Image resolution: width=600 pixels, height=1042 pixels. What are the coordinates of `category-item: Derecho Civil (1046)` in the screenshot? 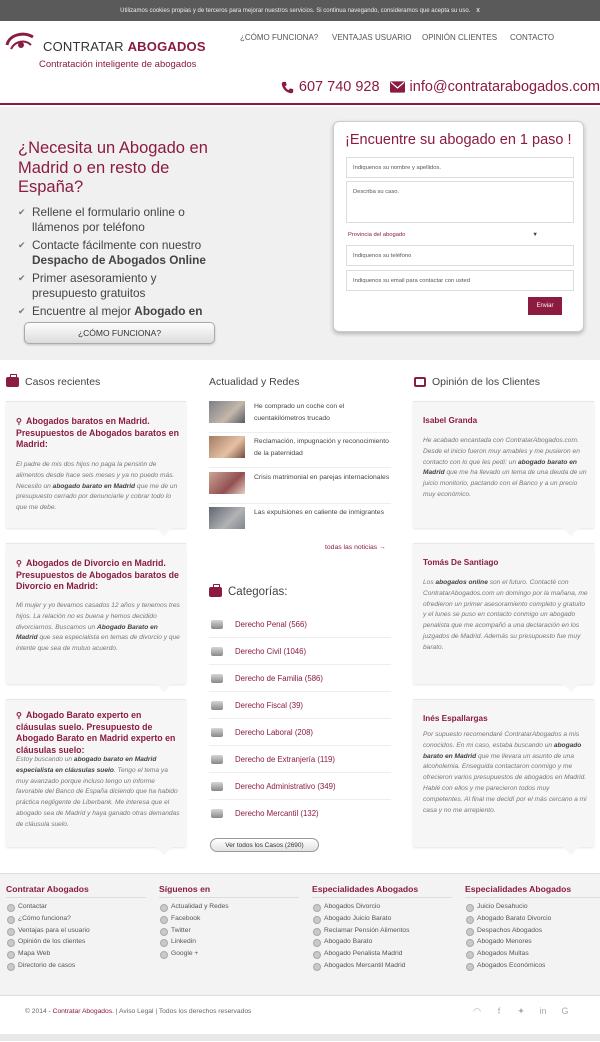 It's located at (300, 651).